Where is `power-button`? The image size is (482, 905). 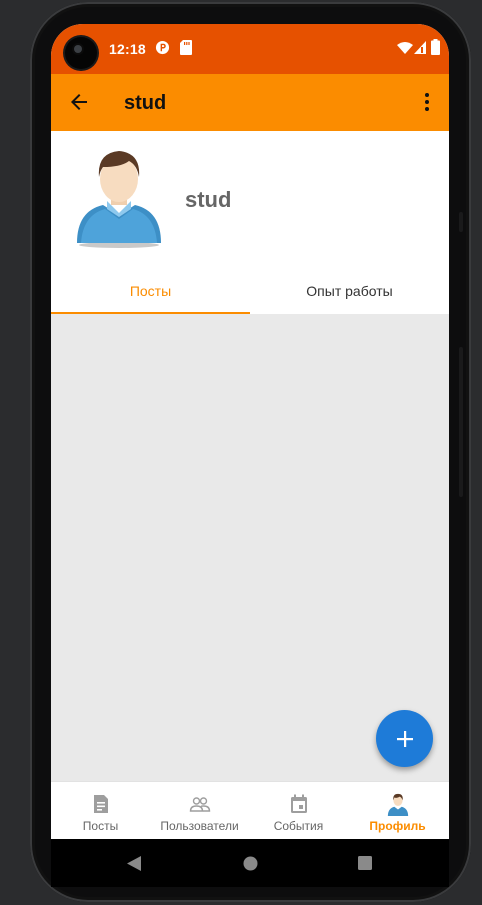
power-button is located at coordinates (461, 222).